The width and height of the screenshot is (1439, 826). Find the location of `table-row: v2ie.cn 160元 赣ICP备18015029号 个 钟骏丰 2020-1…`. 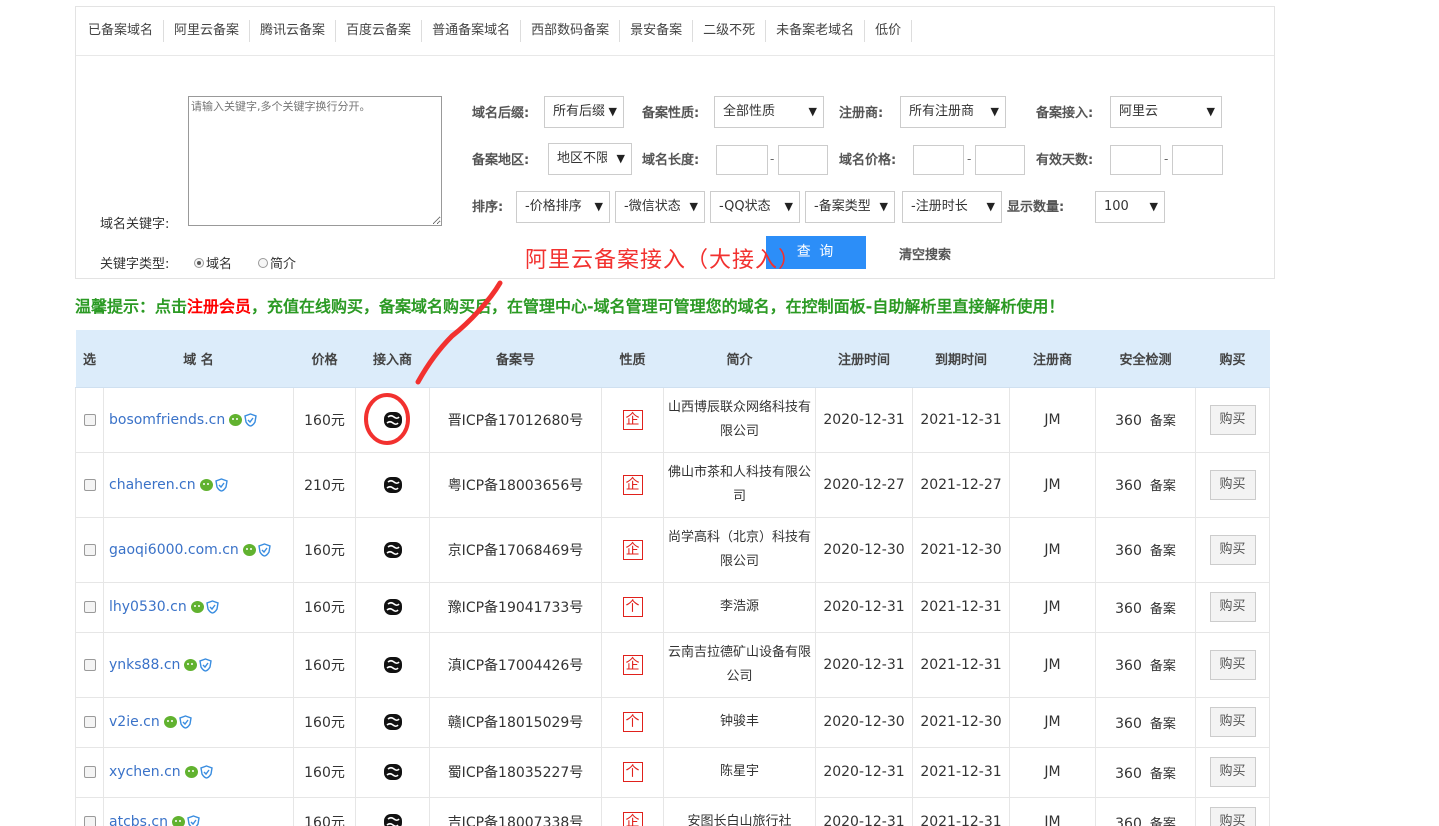

table-row: v2ie.cn 160元 赣ICP备18015029号 个 钟骏丰 2020-1… is located at coordinates (672, 722).